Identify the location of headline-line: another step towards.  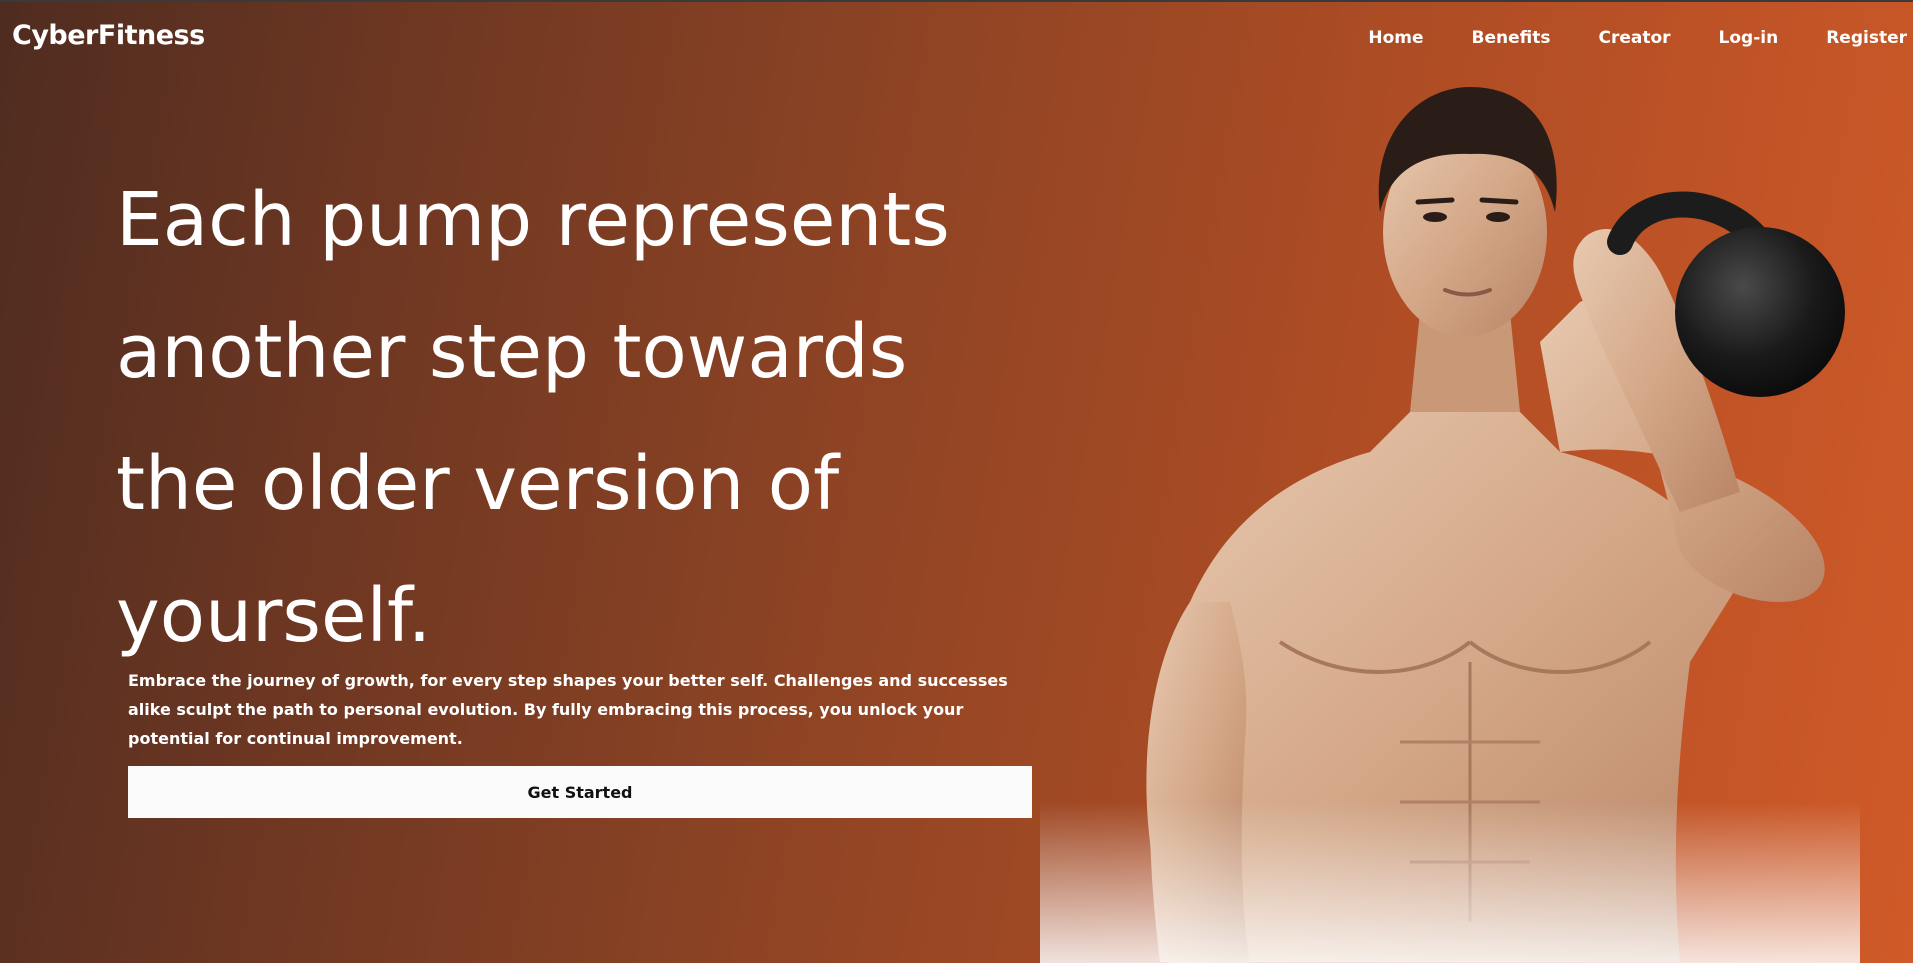
(512, 352).